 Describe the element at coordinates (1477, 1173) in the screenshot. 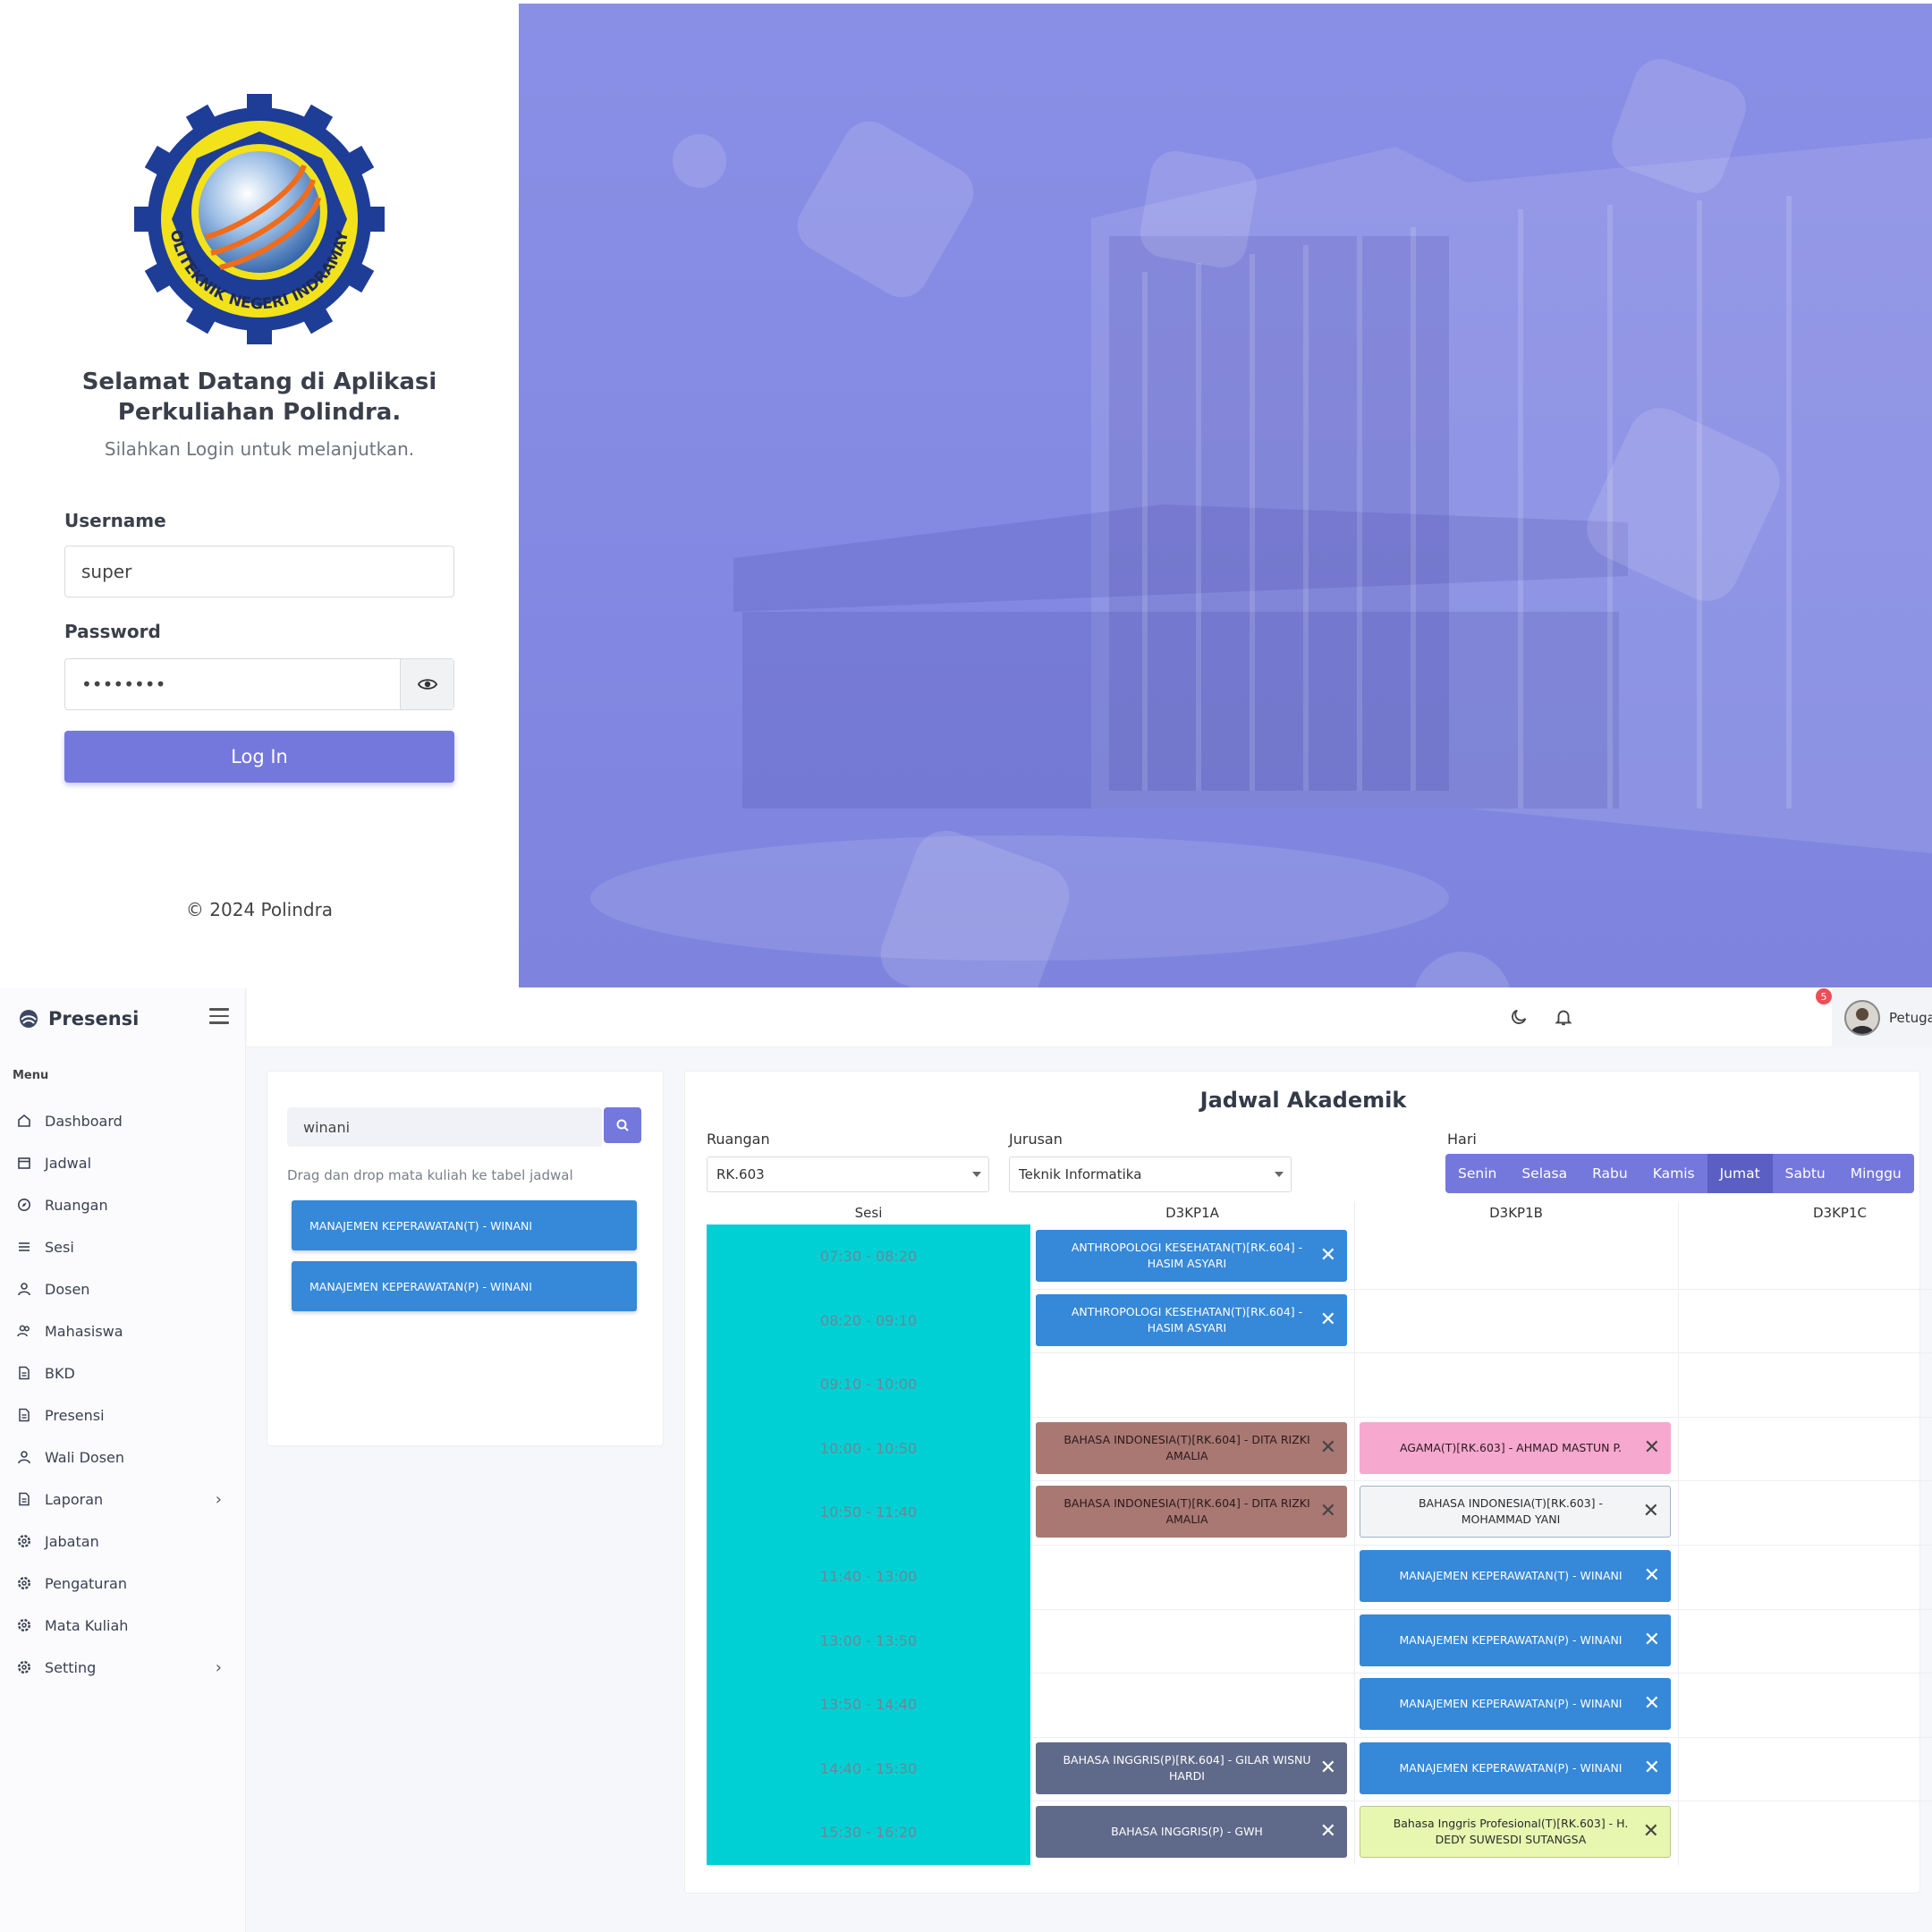

I see `day-button-senin: Senin` at that location.